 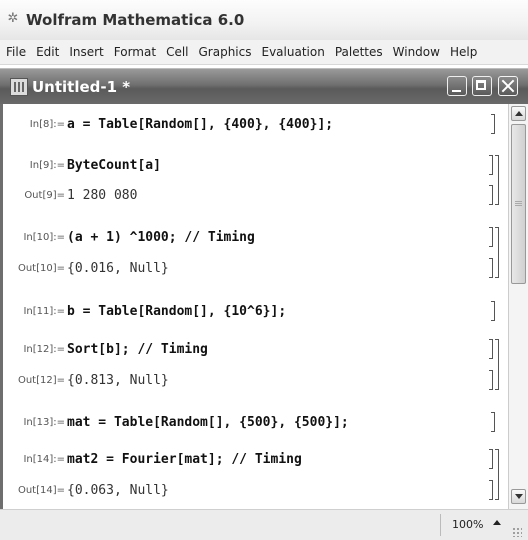 What do you see at coordinates (176, 311) in the screenshot?
I see `cell-code: b = Table[Random[], {10^6}];` at bounding box center [176, 311].